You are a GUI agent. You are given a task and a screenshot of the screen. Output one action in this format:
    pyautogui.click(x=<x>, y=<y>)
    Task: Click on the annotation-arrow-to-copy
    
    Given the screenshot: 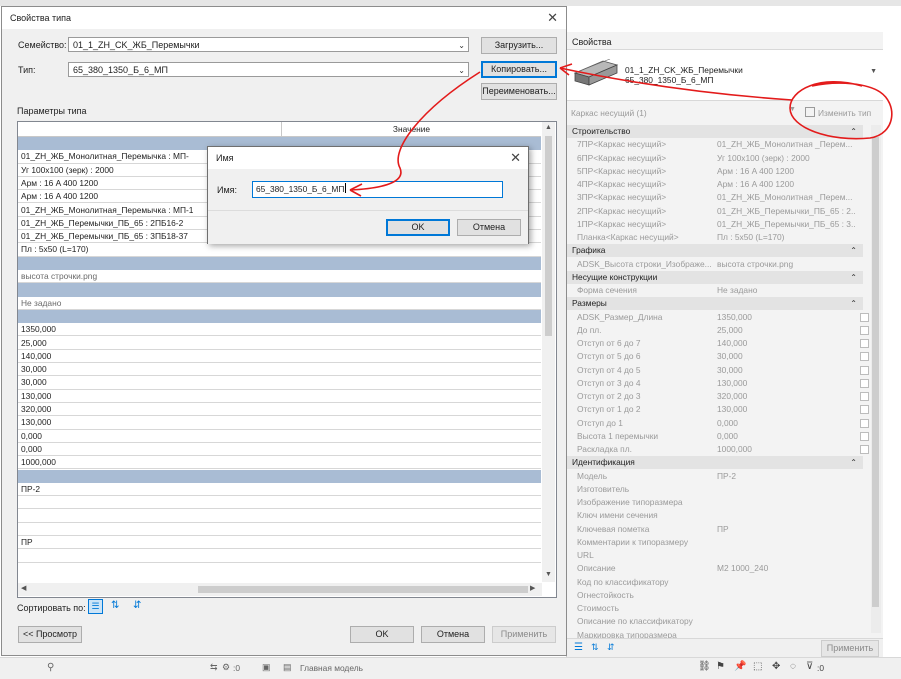 What is the action you would take?
    pyautogui.click(x=676, y=84)
    